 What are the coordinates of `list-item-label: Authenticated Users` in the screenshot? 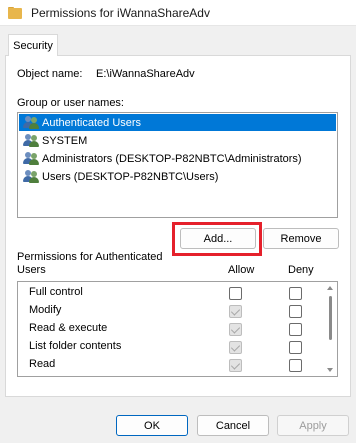 It's located at (92, 122).